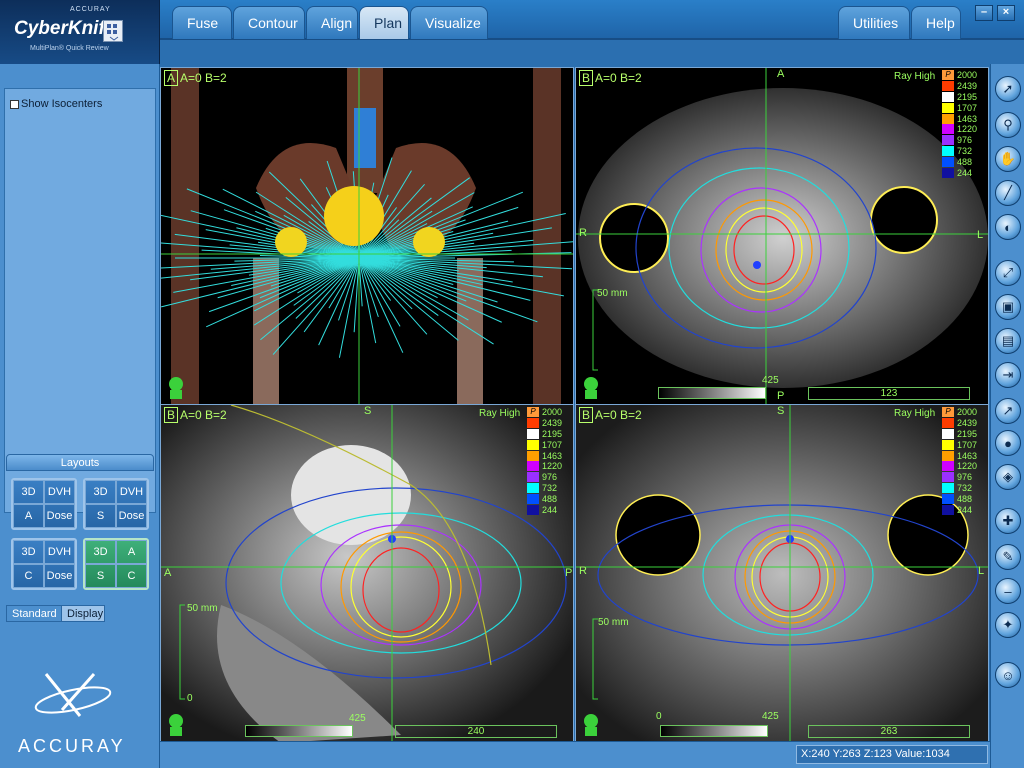 The height and width of the screenshot is (768, 1024). I want to click on gray-min-label: 0, so click(659, 716).